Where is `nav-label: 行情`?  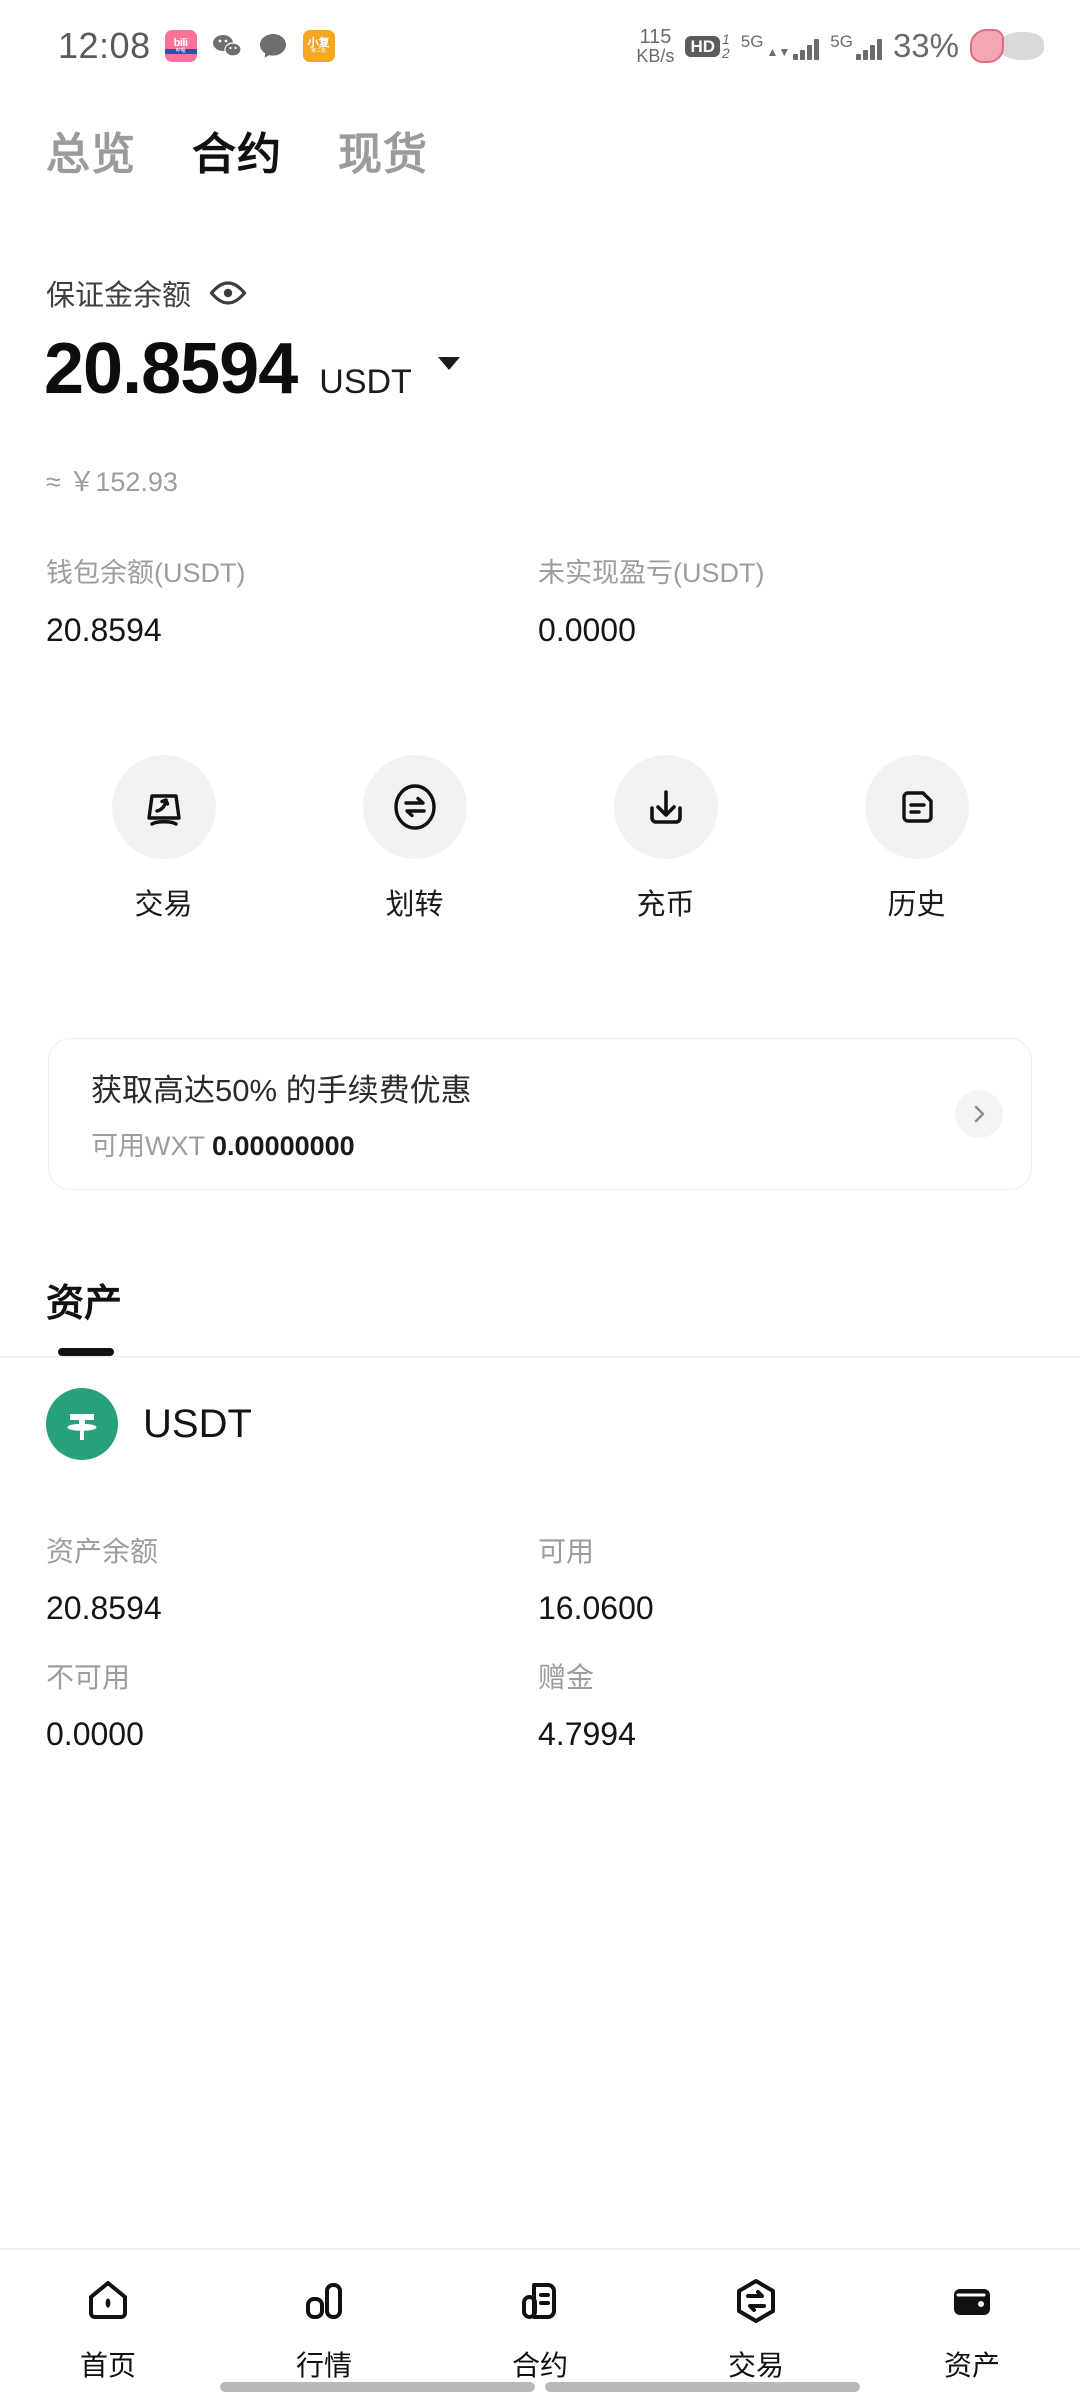
nav-label: 行情 is located at coordinates (323, 2365).